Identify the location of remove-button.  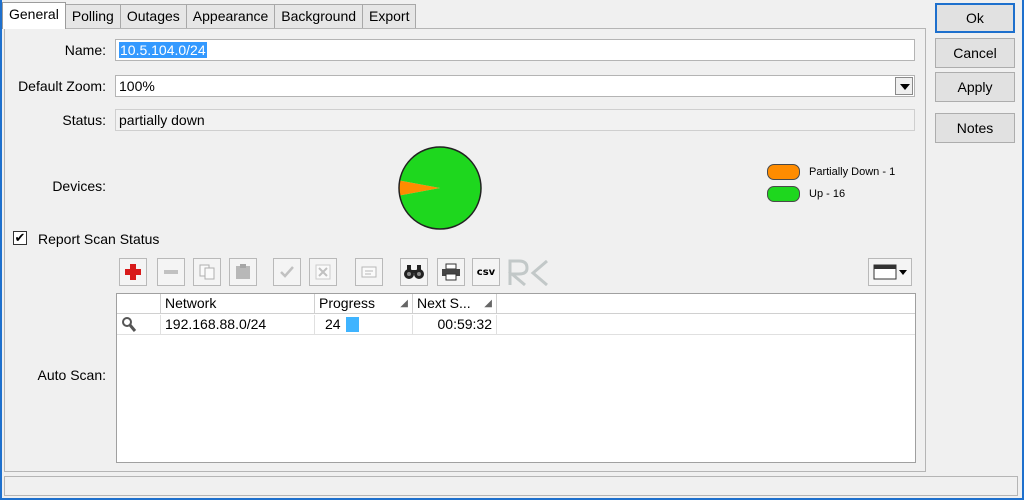
(171, 272).